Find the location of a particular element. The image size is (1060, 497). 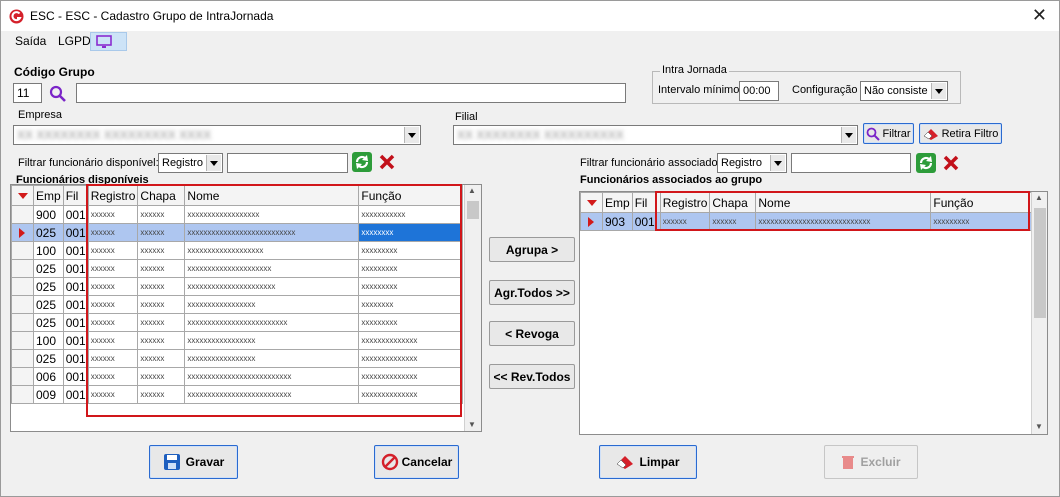

excluir-button: Excluir is located at coordinates (871, 462).